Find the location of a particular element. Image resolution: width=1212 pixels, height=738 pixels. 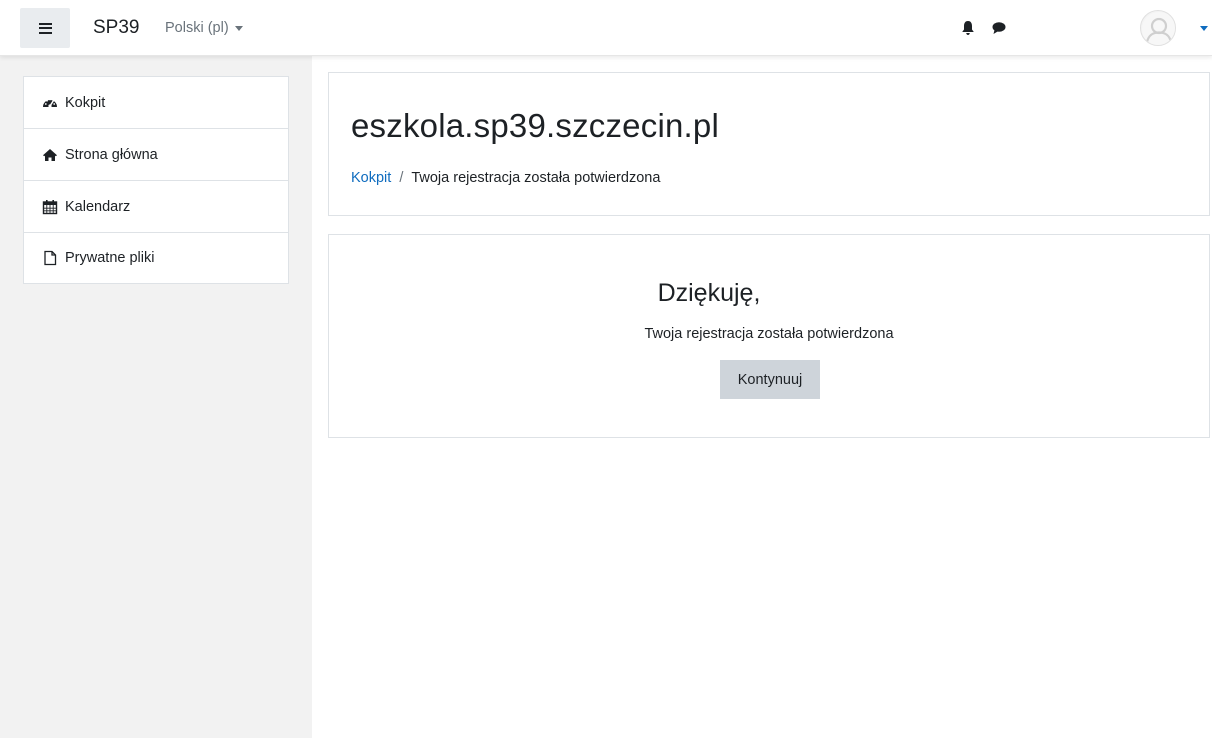

language-label: Polski (pl) is located at coordinates (197, 28).